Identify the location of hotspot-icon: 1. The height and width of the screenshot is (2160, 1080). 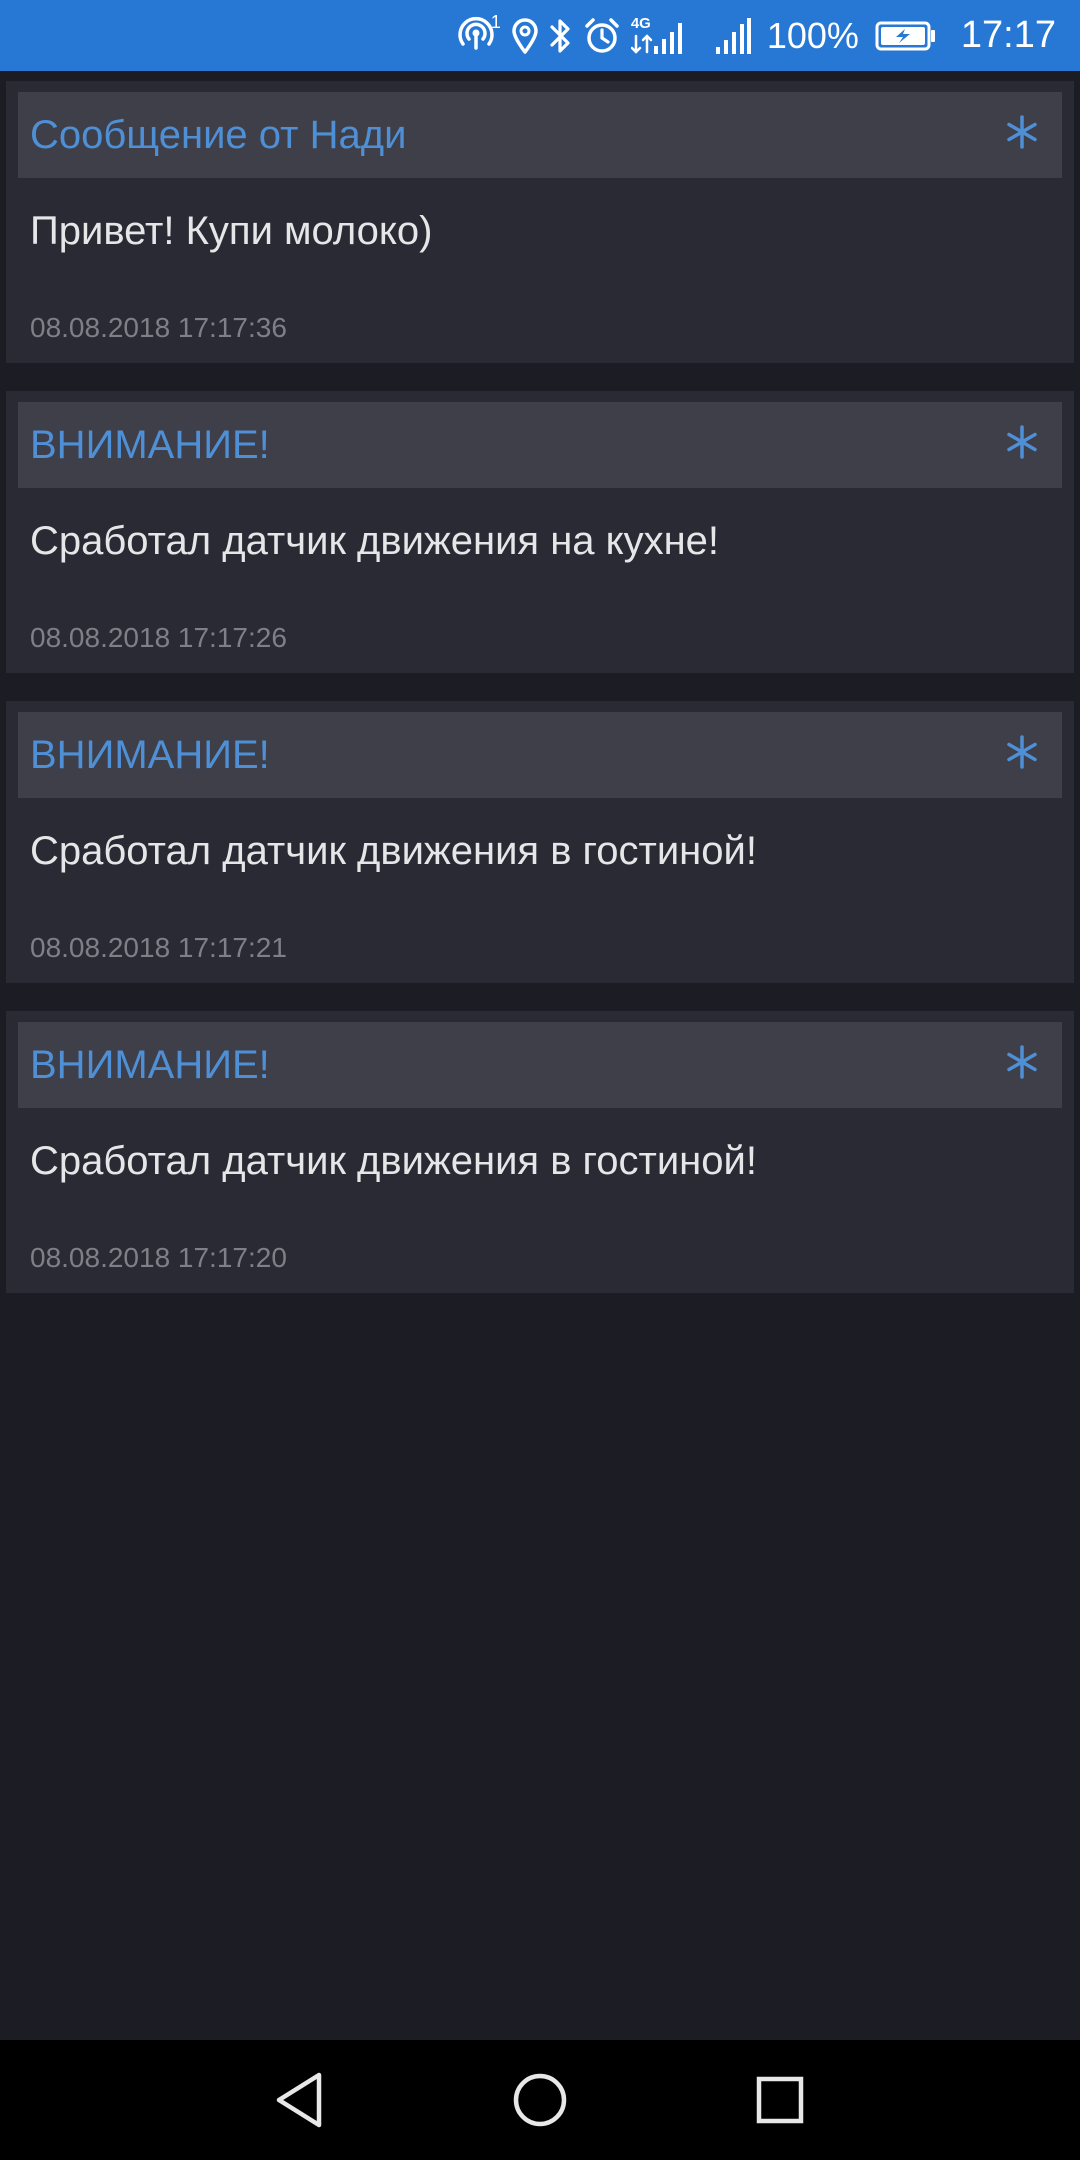
(479, 34).